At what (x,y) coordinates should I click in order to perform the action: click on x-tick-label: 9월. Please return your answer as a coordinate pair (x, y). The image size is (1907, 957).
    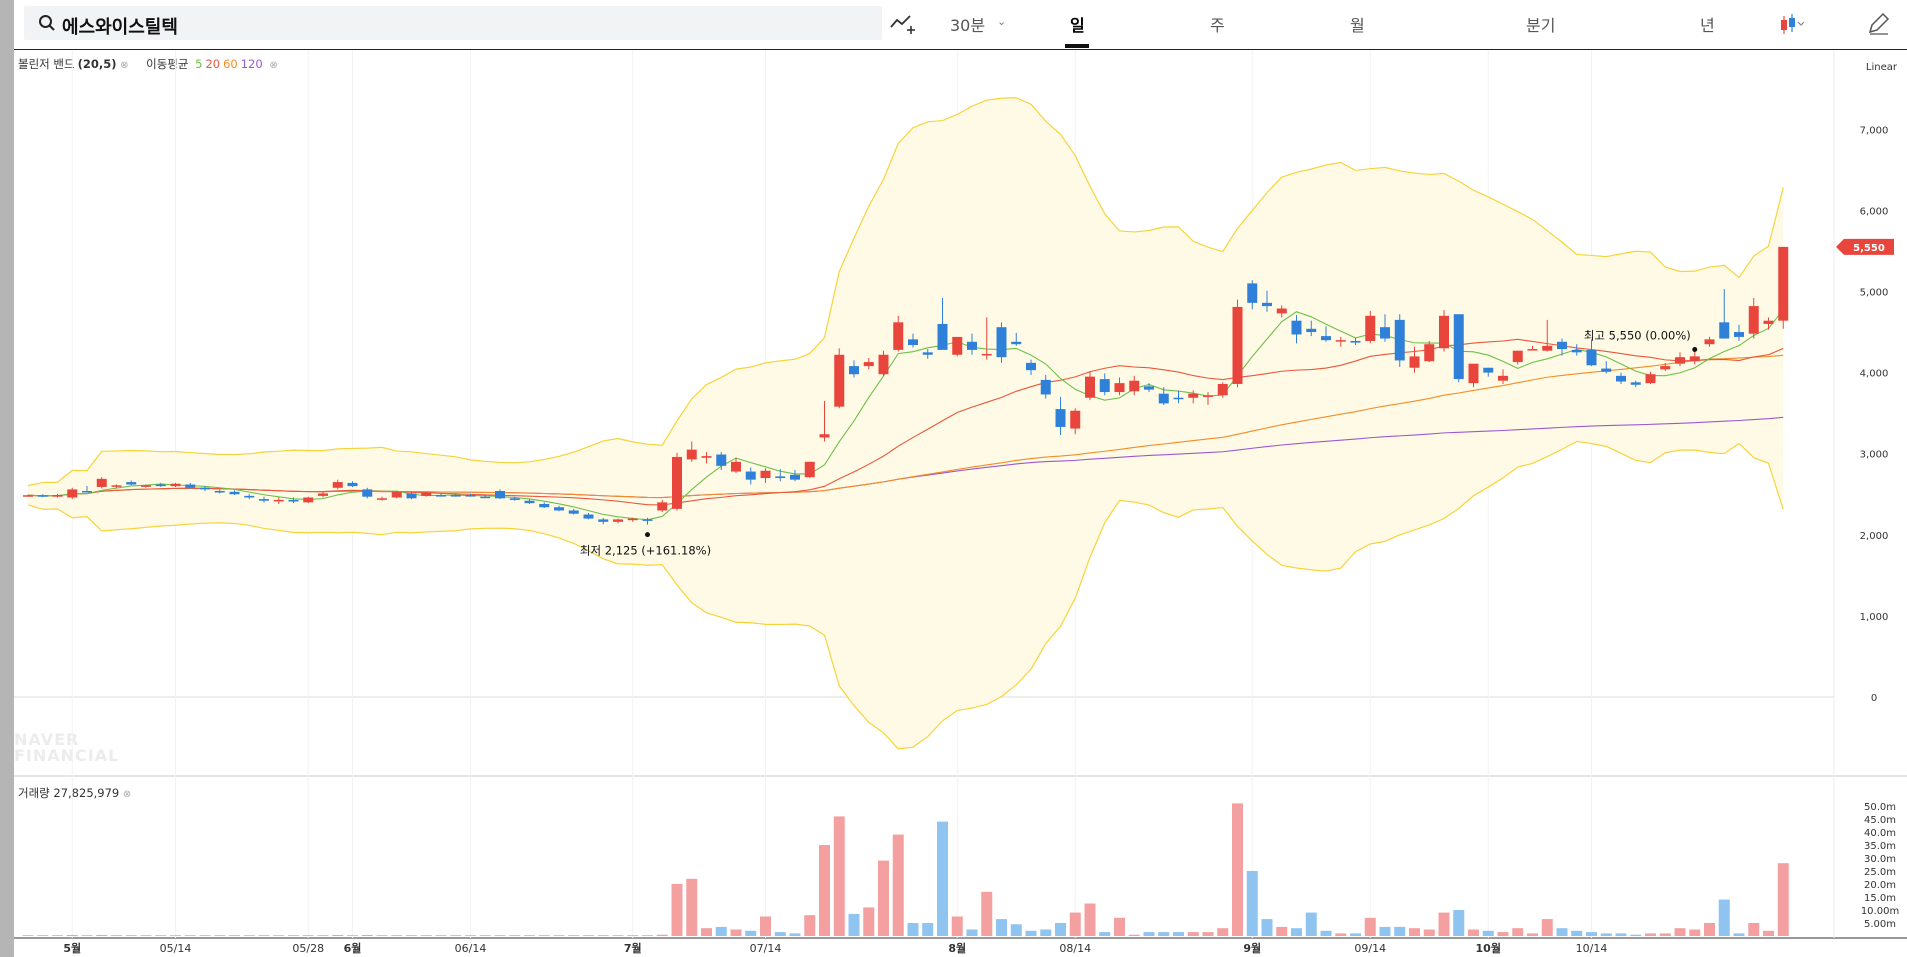
    Looking at the image, I should click on (1252, 948).